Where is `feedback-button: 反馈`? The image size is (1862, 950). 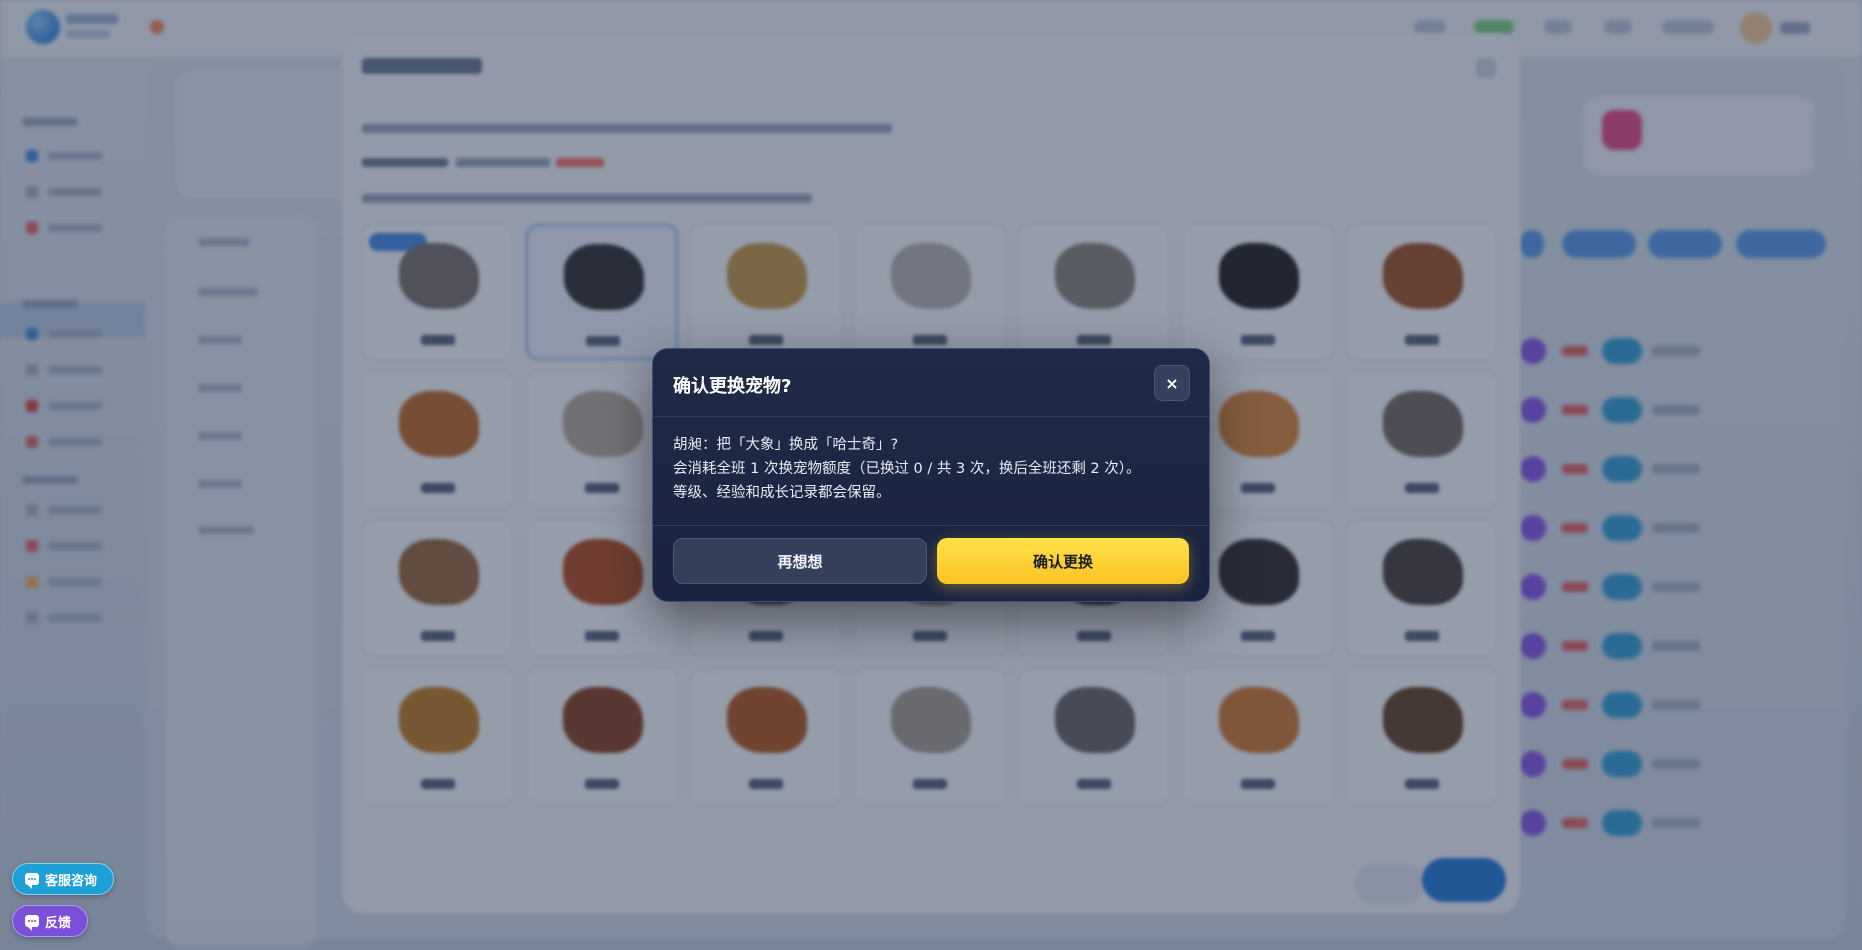
feedback-button: 反馈 is located at coordinates (50, 921).